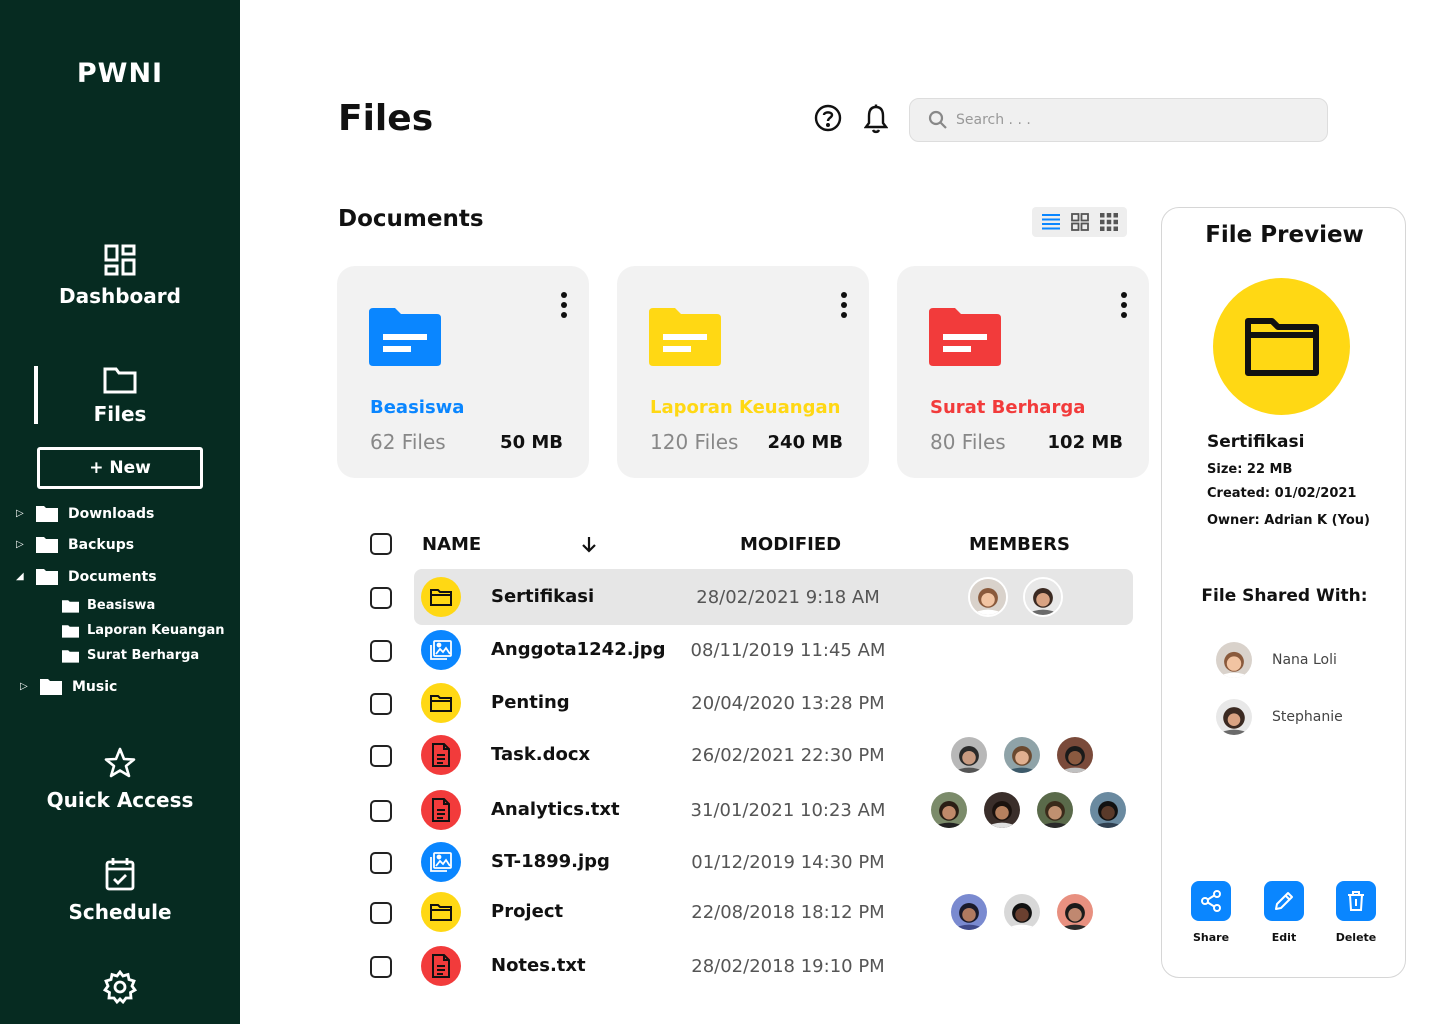  I want to click on row-file-name: Task.docx, so click(540, 754).